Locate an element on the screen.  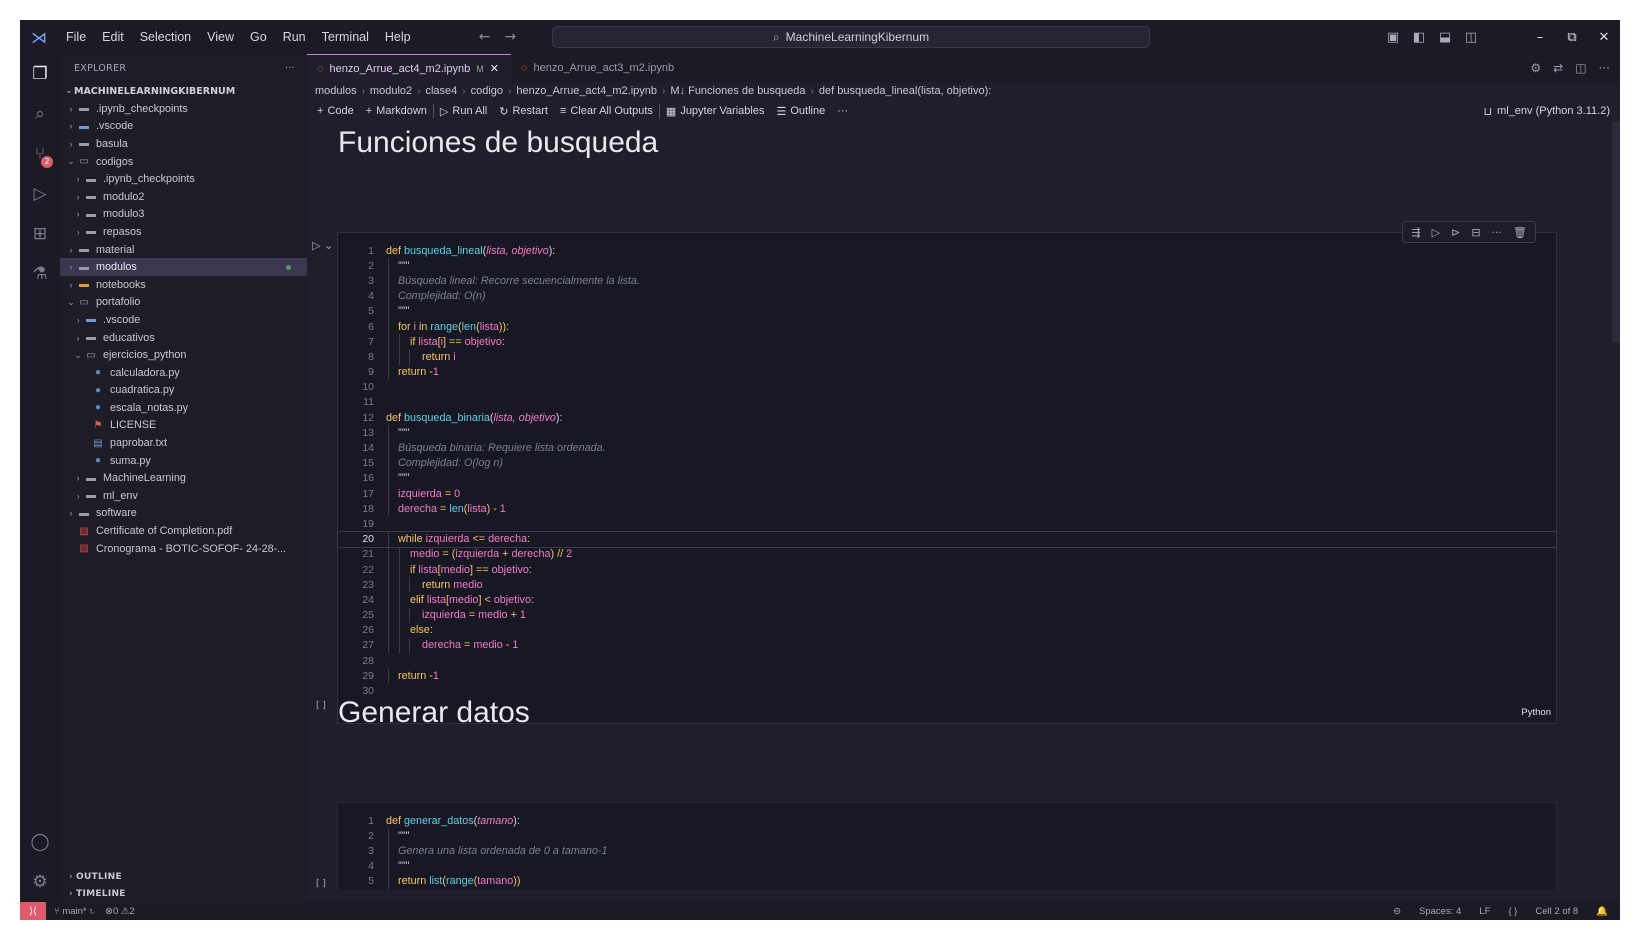
tree-item: › ▬ repasos is located at coordinates (183, 232).